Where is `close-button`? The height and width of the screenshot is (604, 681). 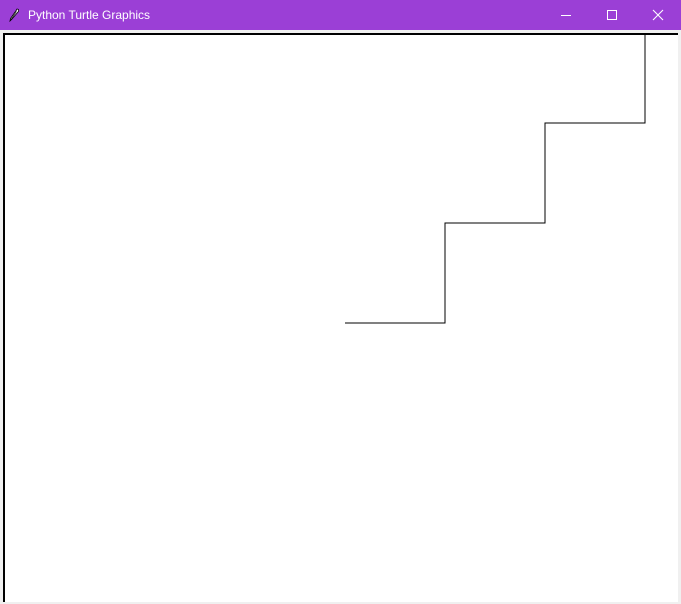
close-button is located at coordinates (658, 15).